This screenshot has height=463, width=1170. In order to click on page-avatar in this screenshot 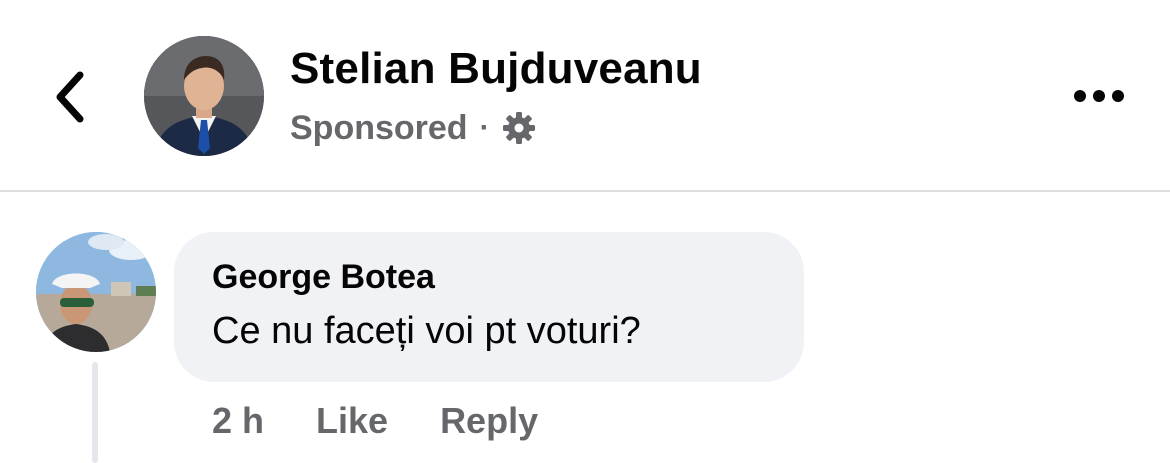, I will do `click(204, 96)`.